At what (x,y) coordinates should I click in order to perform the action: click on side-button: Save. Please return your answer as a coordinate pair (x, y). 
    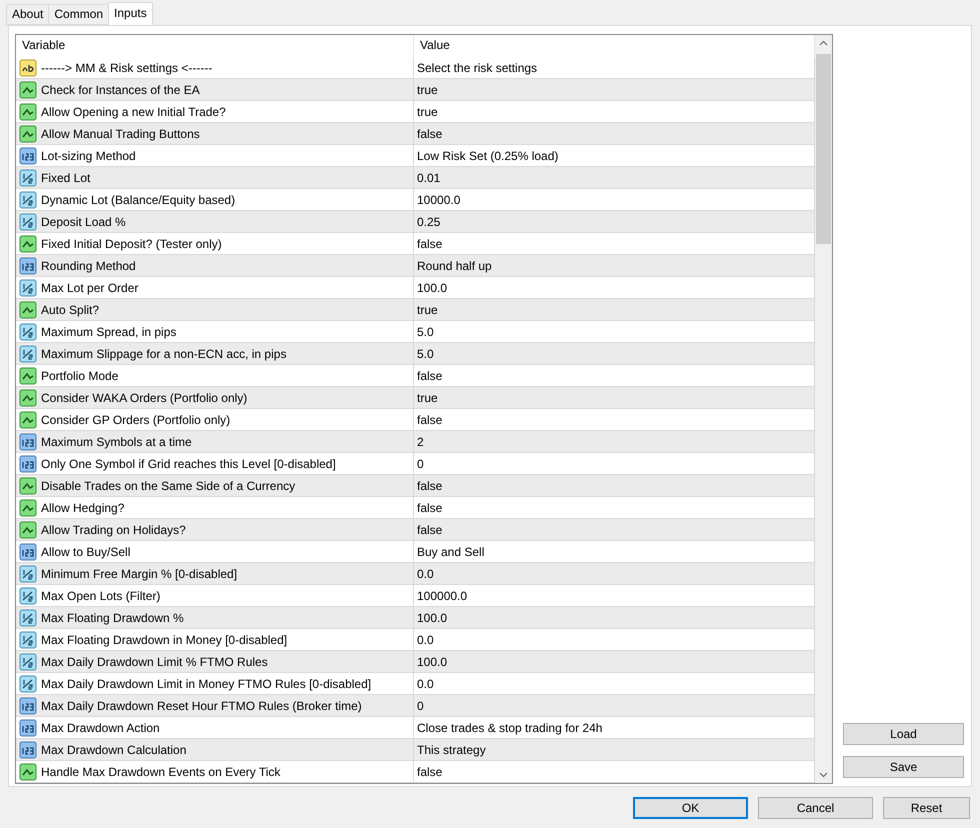
    Looking at the image, I should click on (903, 767).